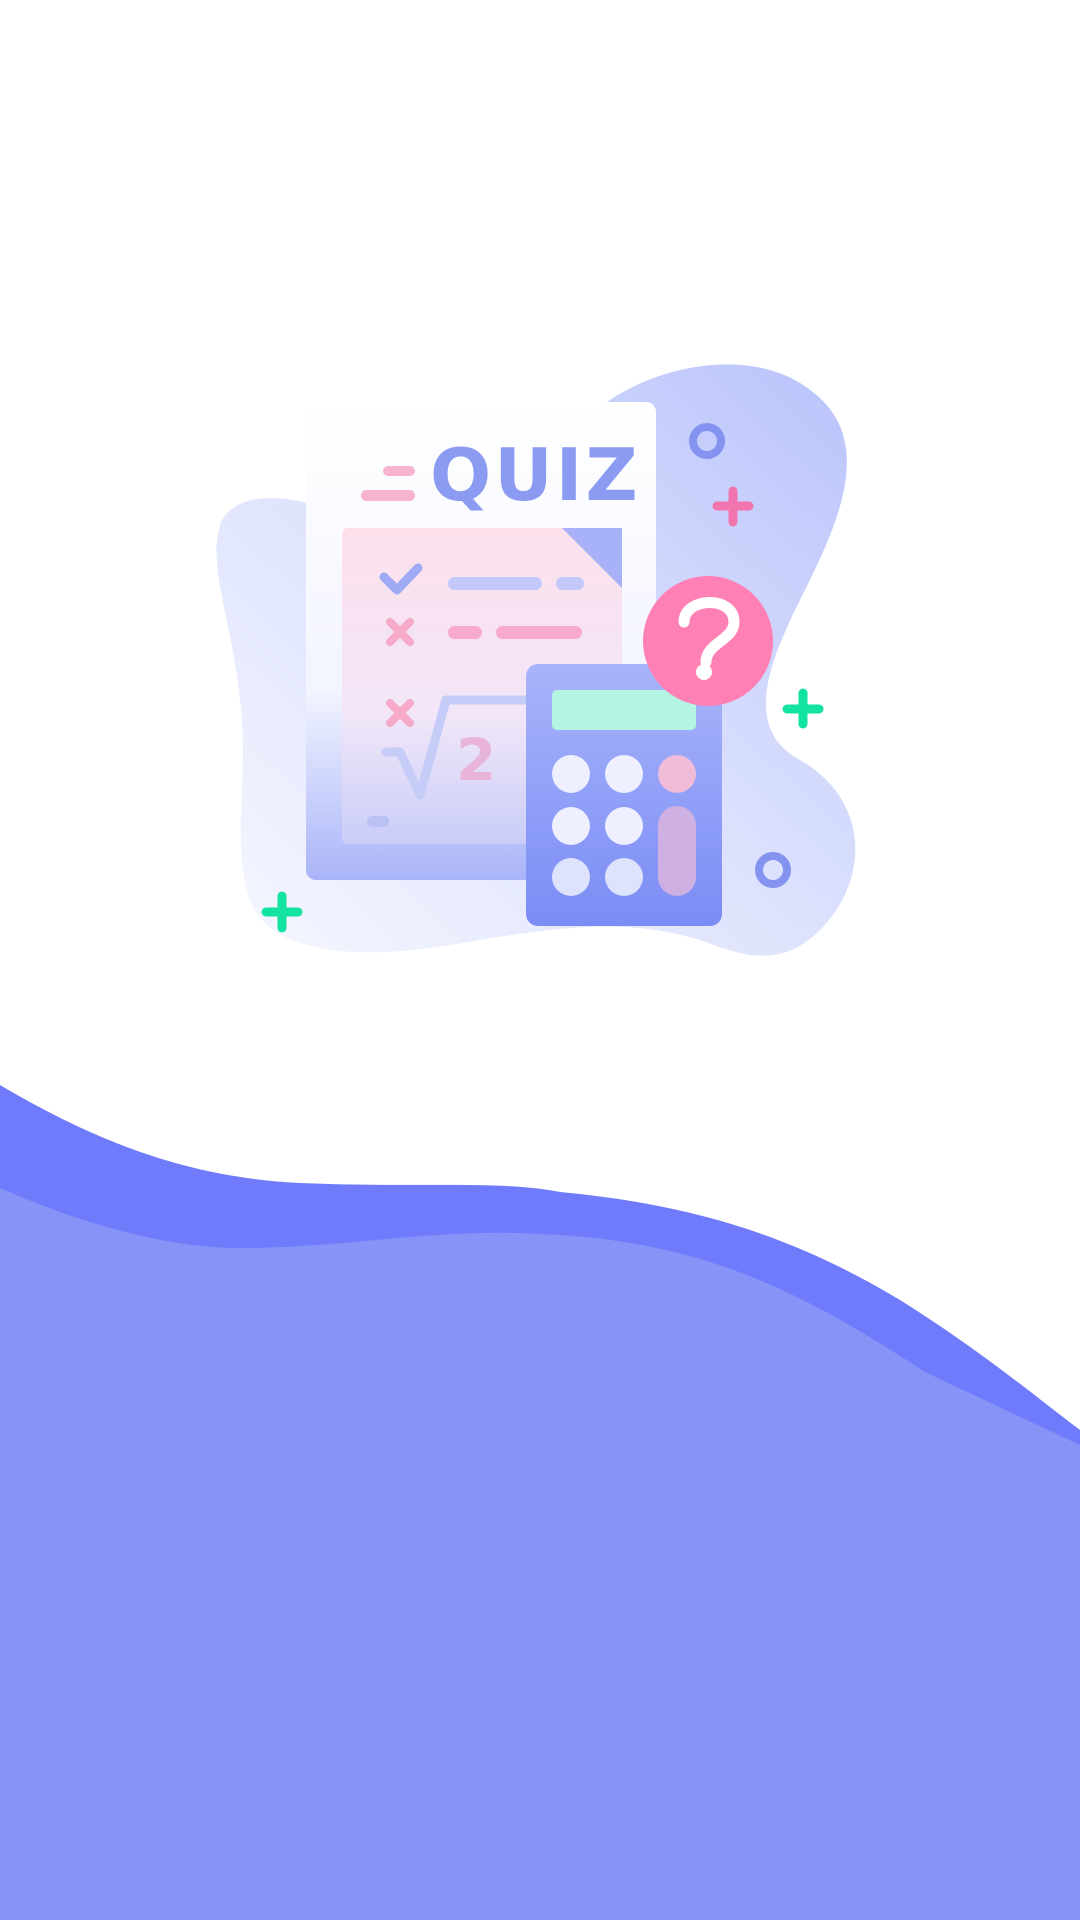 This screenshot has width=1080, height=1920. Describe the element at coordinates (476, 760) in the screenshot. I see `math-exponent: 2` at that location.